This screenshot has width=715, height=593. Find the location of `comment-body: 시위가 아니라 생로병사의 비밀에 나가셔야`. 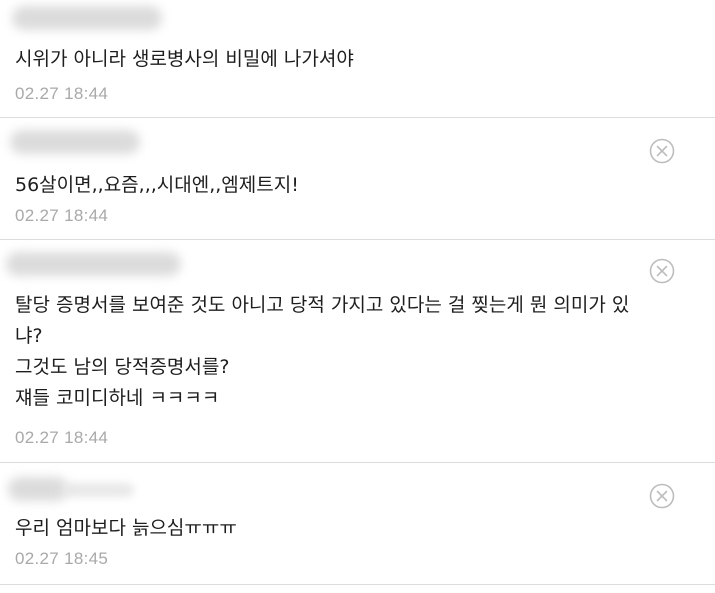

comment-body: 시위가 아니라 생로병사의 비밀에 나가셔야 is located at coordinates (350, 59).